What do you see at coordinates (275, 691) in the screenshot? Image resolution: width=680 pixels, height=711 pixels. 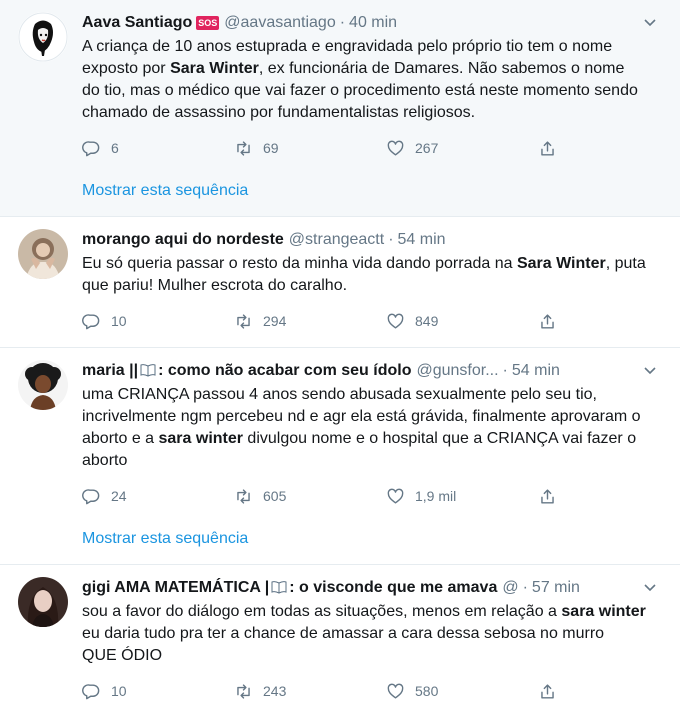 I see `retweet-count: 243` at bounding box center [275, 691].